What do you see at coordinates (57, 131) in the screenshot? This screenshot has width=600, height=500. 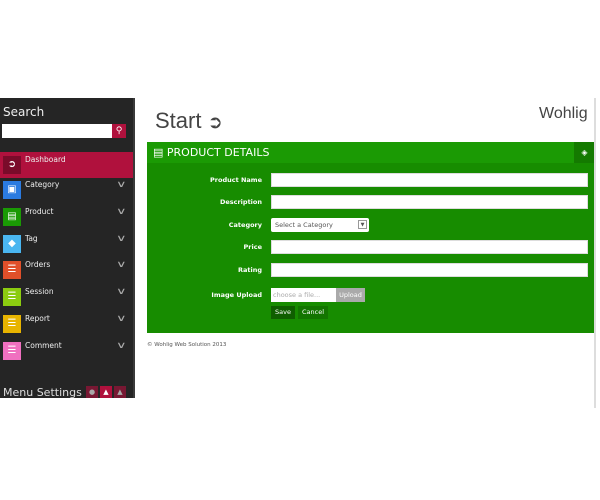 I see `search-input` at bounding box center [57, 131].